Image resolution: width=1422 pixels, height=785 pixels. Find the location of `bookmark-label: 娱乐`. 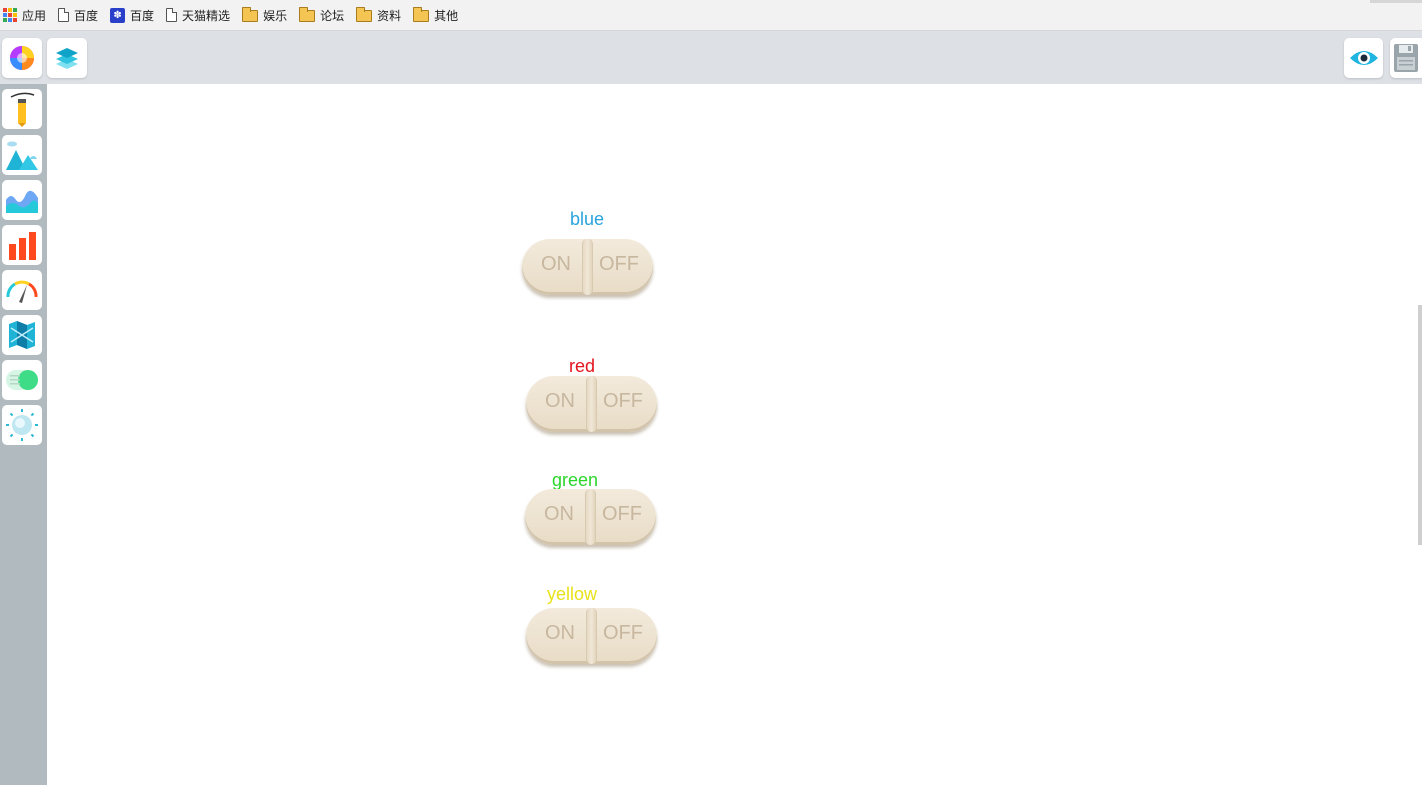

bookmark-label: 娱乐 is located at coordinates (275, 15).